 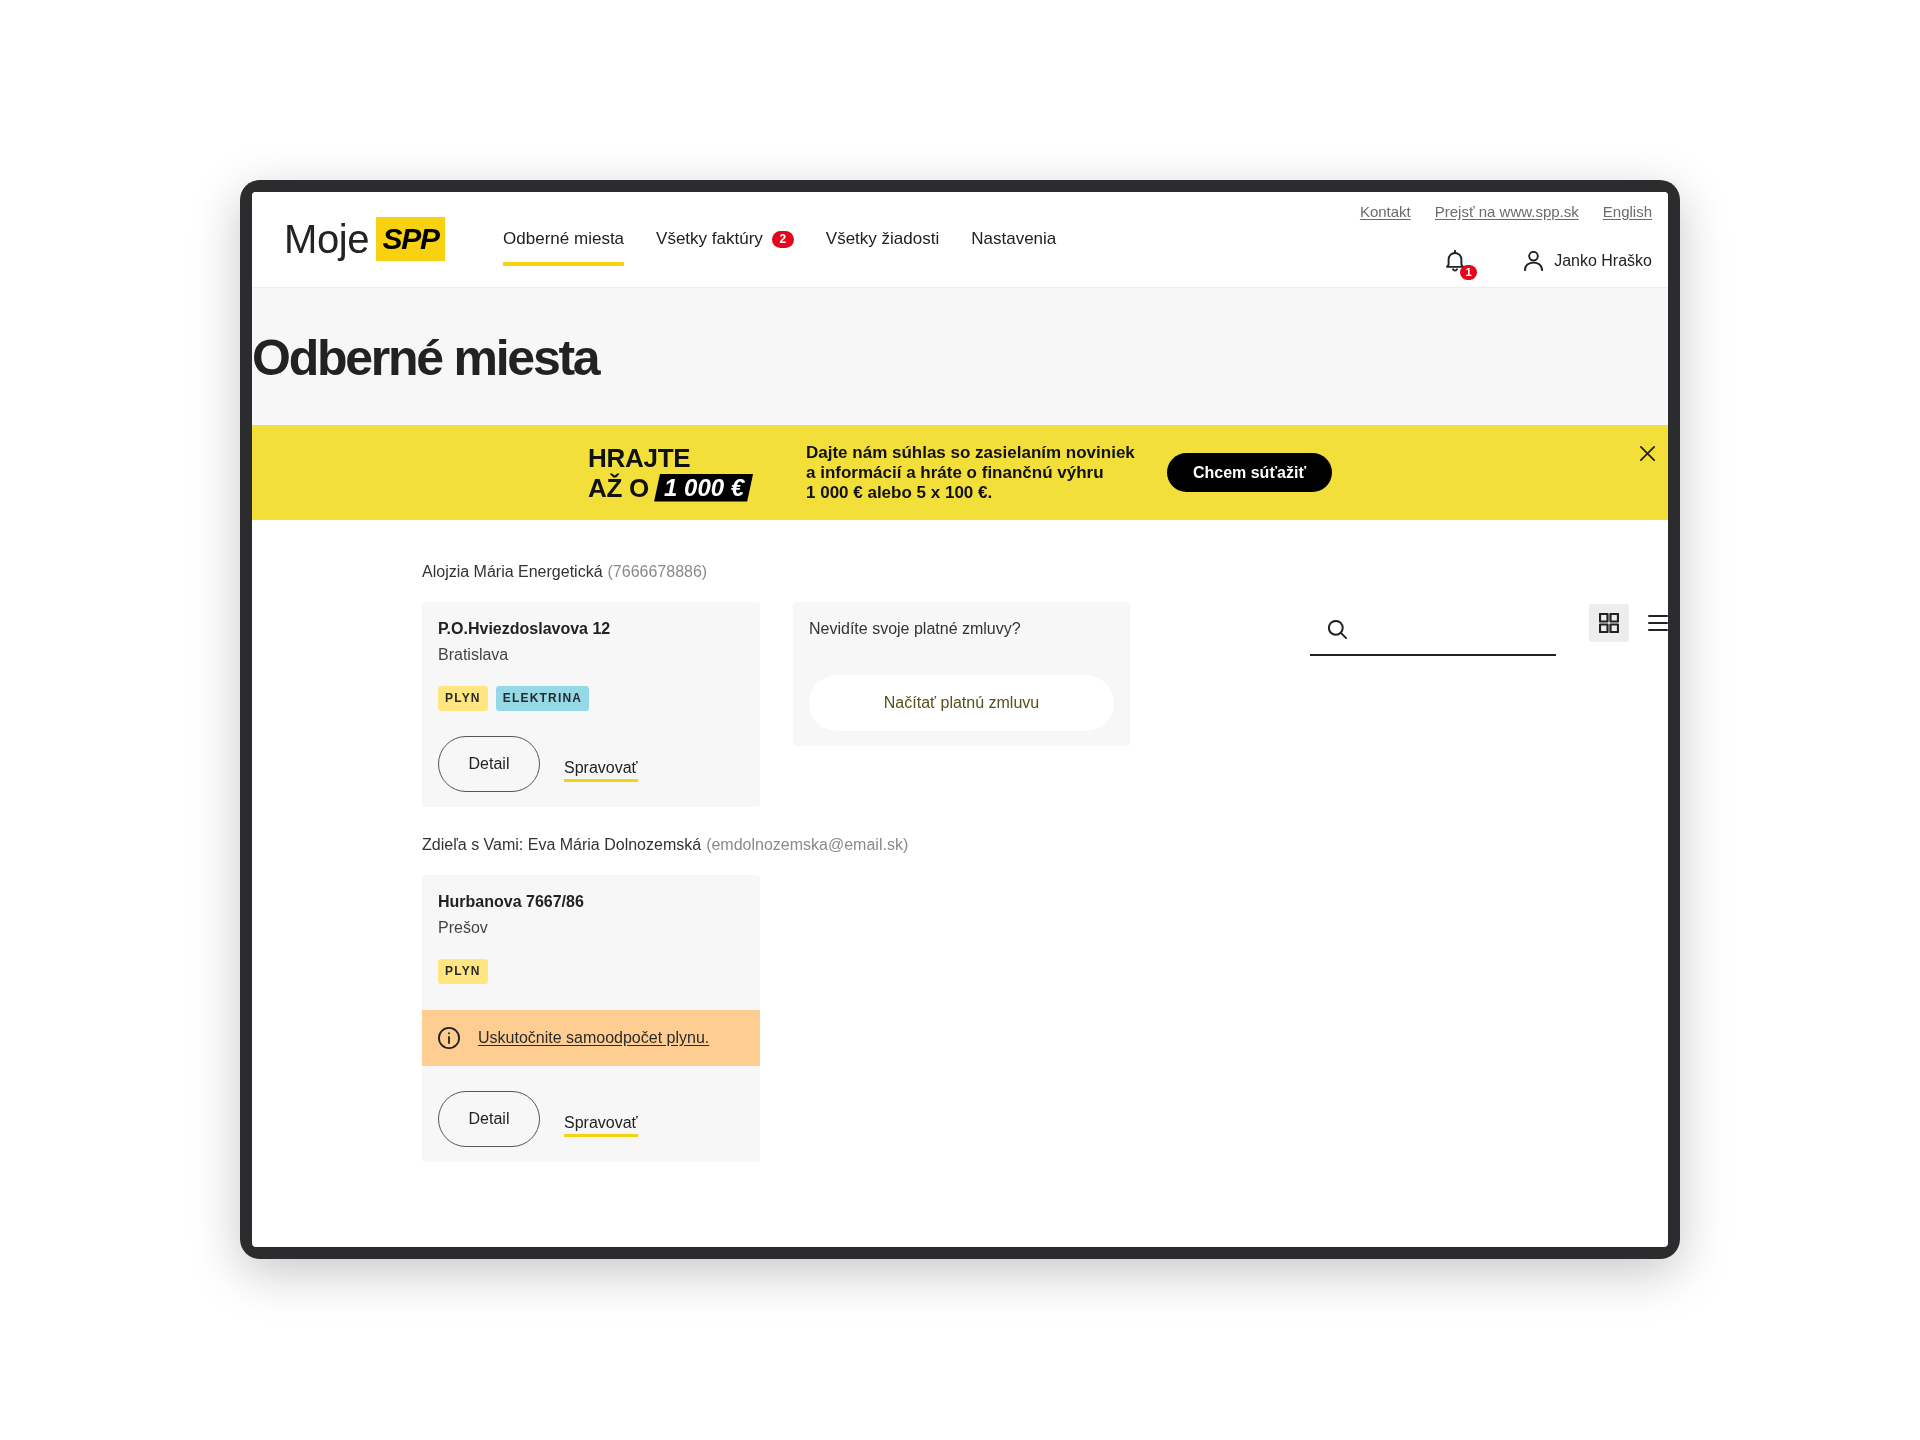 I want to click on grid-icon, so click(x=1609, y=623).